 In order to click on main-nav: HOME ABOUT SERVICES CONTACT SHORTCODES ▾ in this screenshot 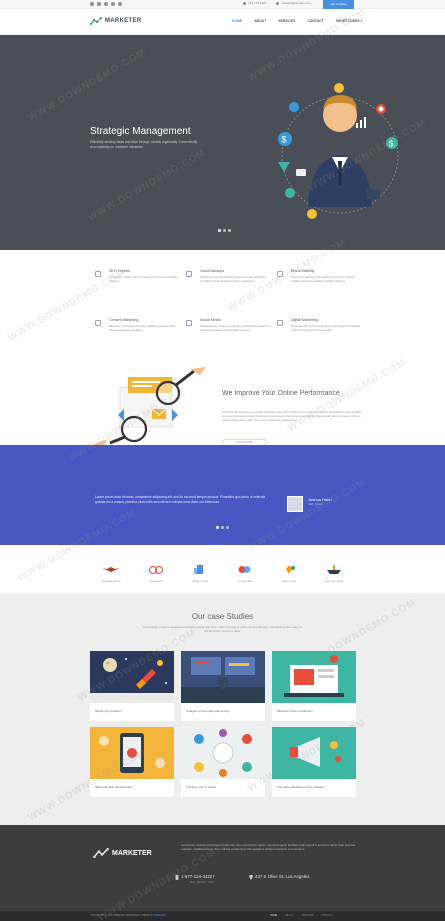, I will do `click(297, 21)`.